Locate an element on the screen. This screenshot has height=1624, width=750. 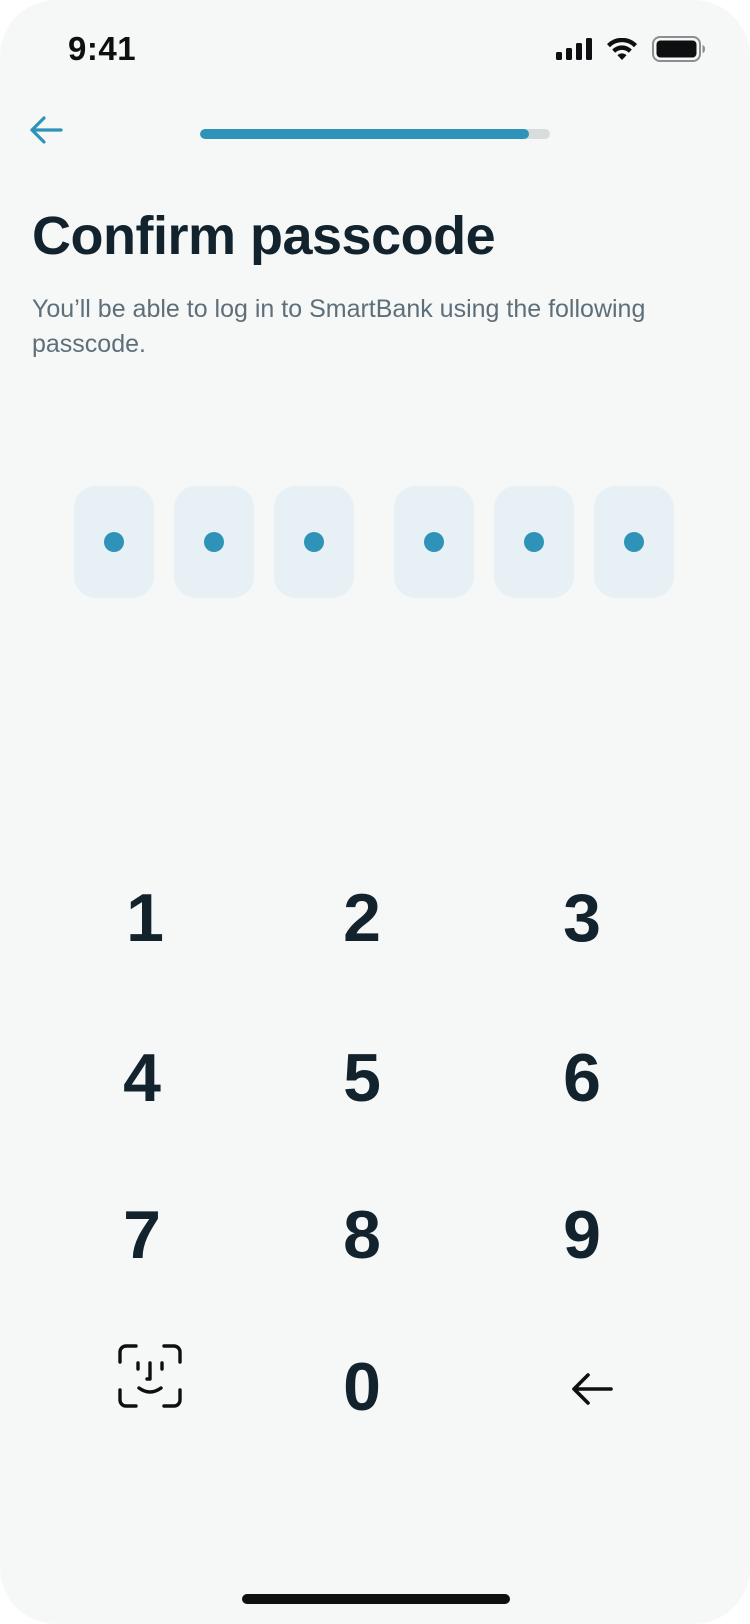
battery-icon is located at coordinates (679, 51).